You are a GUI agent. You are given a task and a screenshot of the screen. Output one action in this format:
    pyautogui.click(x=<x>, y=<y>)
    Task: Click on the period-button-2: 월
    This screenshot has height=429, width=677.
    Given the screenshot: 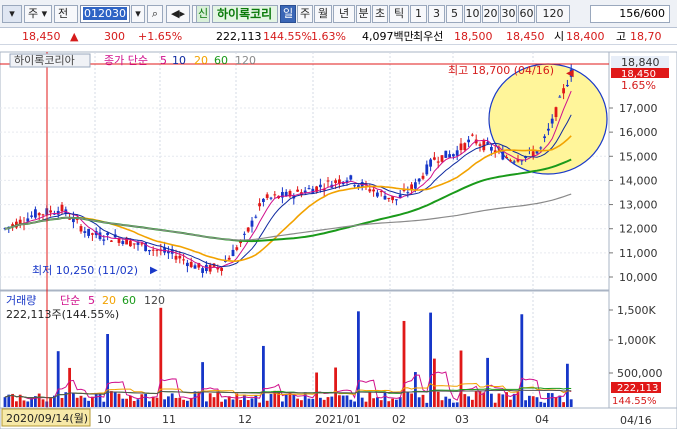 What is the action you would take?
    pyautogui.click(x=323, y=14)
    